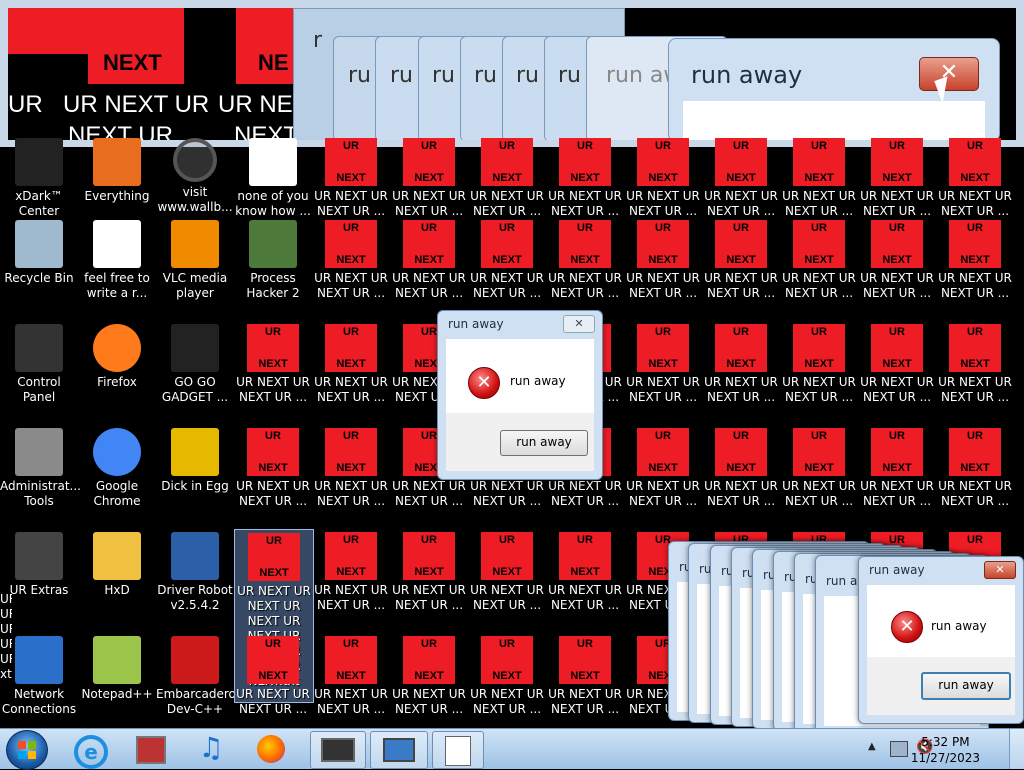  I want to click on taskbar-store, so click(151, 749).